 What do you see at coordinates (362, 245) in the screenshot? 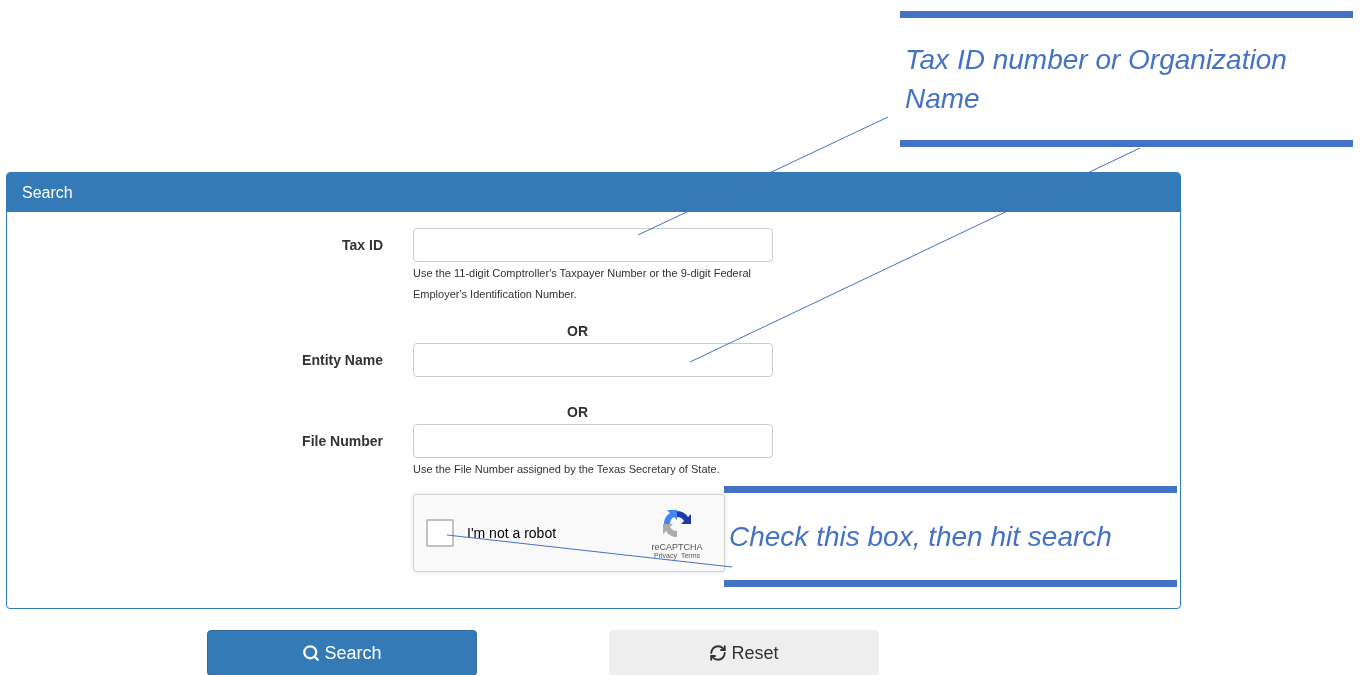
I see `field-label: Tax ID` at bounding box center [362, 245].